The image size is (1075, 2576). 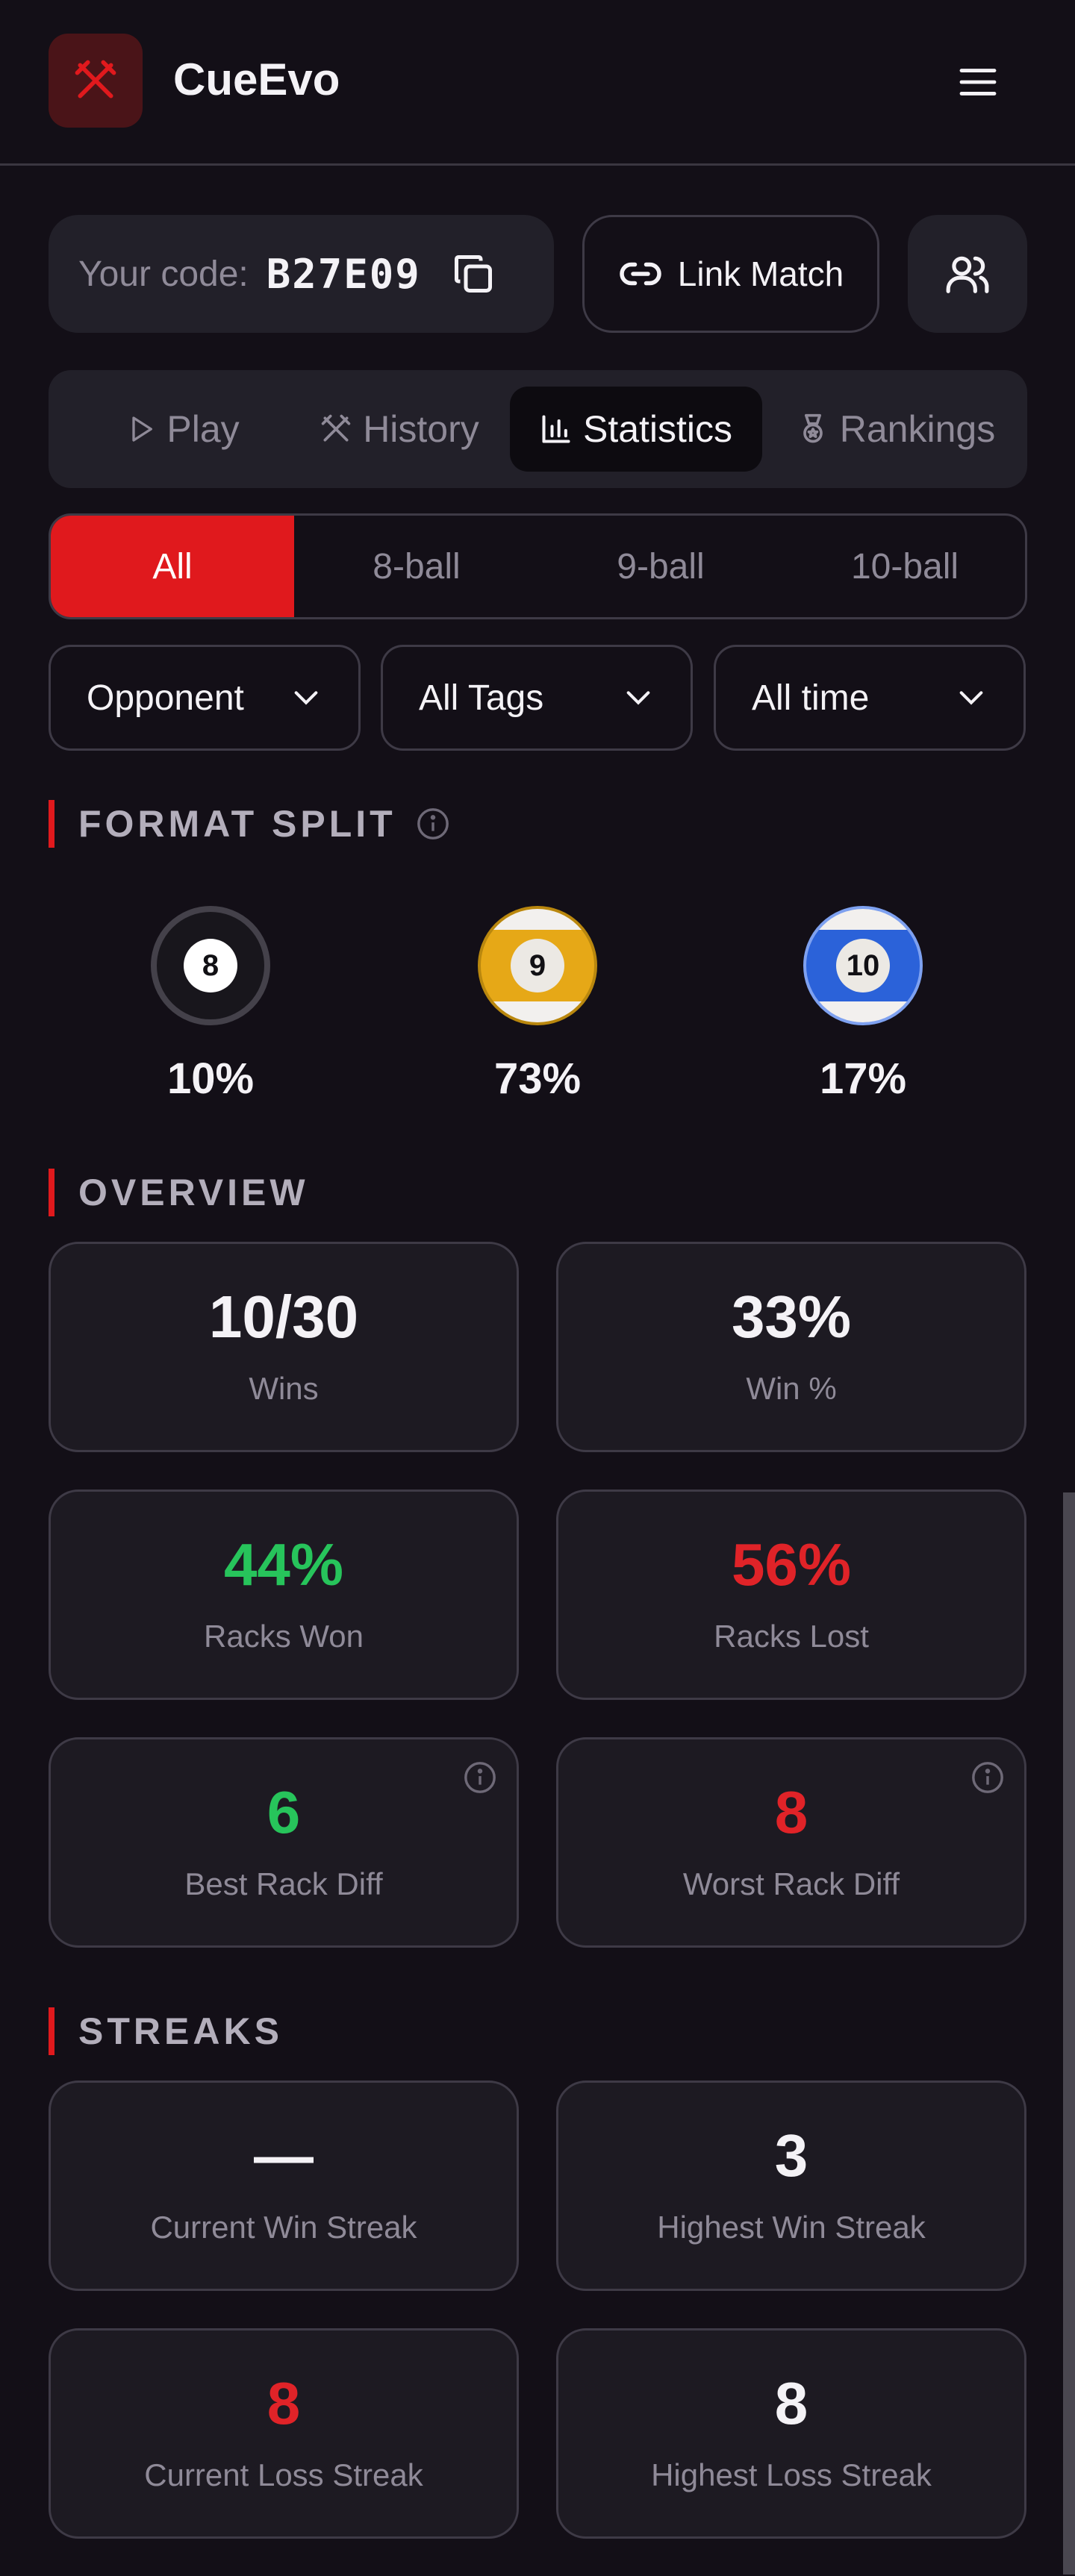 I want to click on format-split-10-ball: 10 17%, so click(x=863, y=1010).